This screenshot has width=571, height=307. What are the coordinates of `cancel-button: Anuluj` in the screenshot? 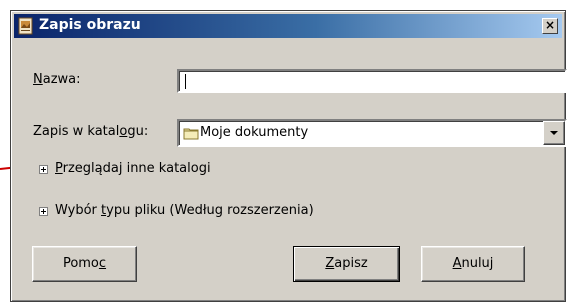 It's located at (473, 264).